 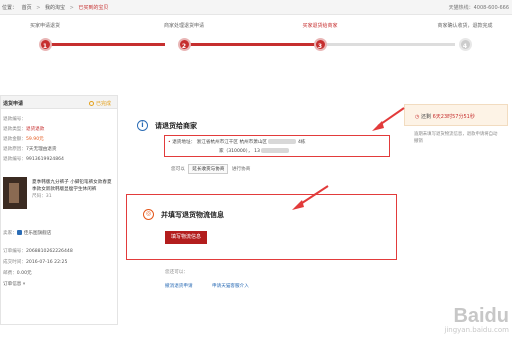 What do you see at coordinates (313, 195) in the screenshot?
I see `arrow-line` at bounding box center [313, 195].